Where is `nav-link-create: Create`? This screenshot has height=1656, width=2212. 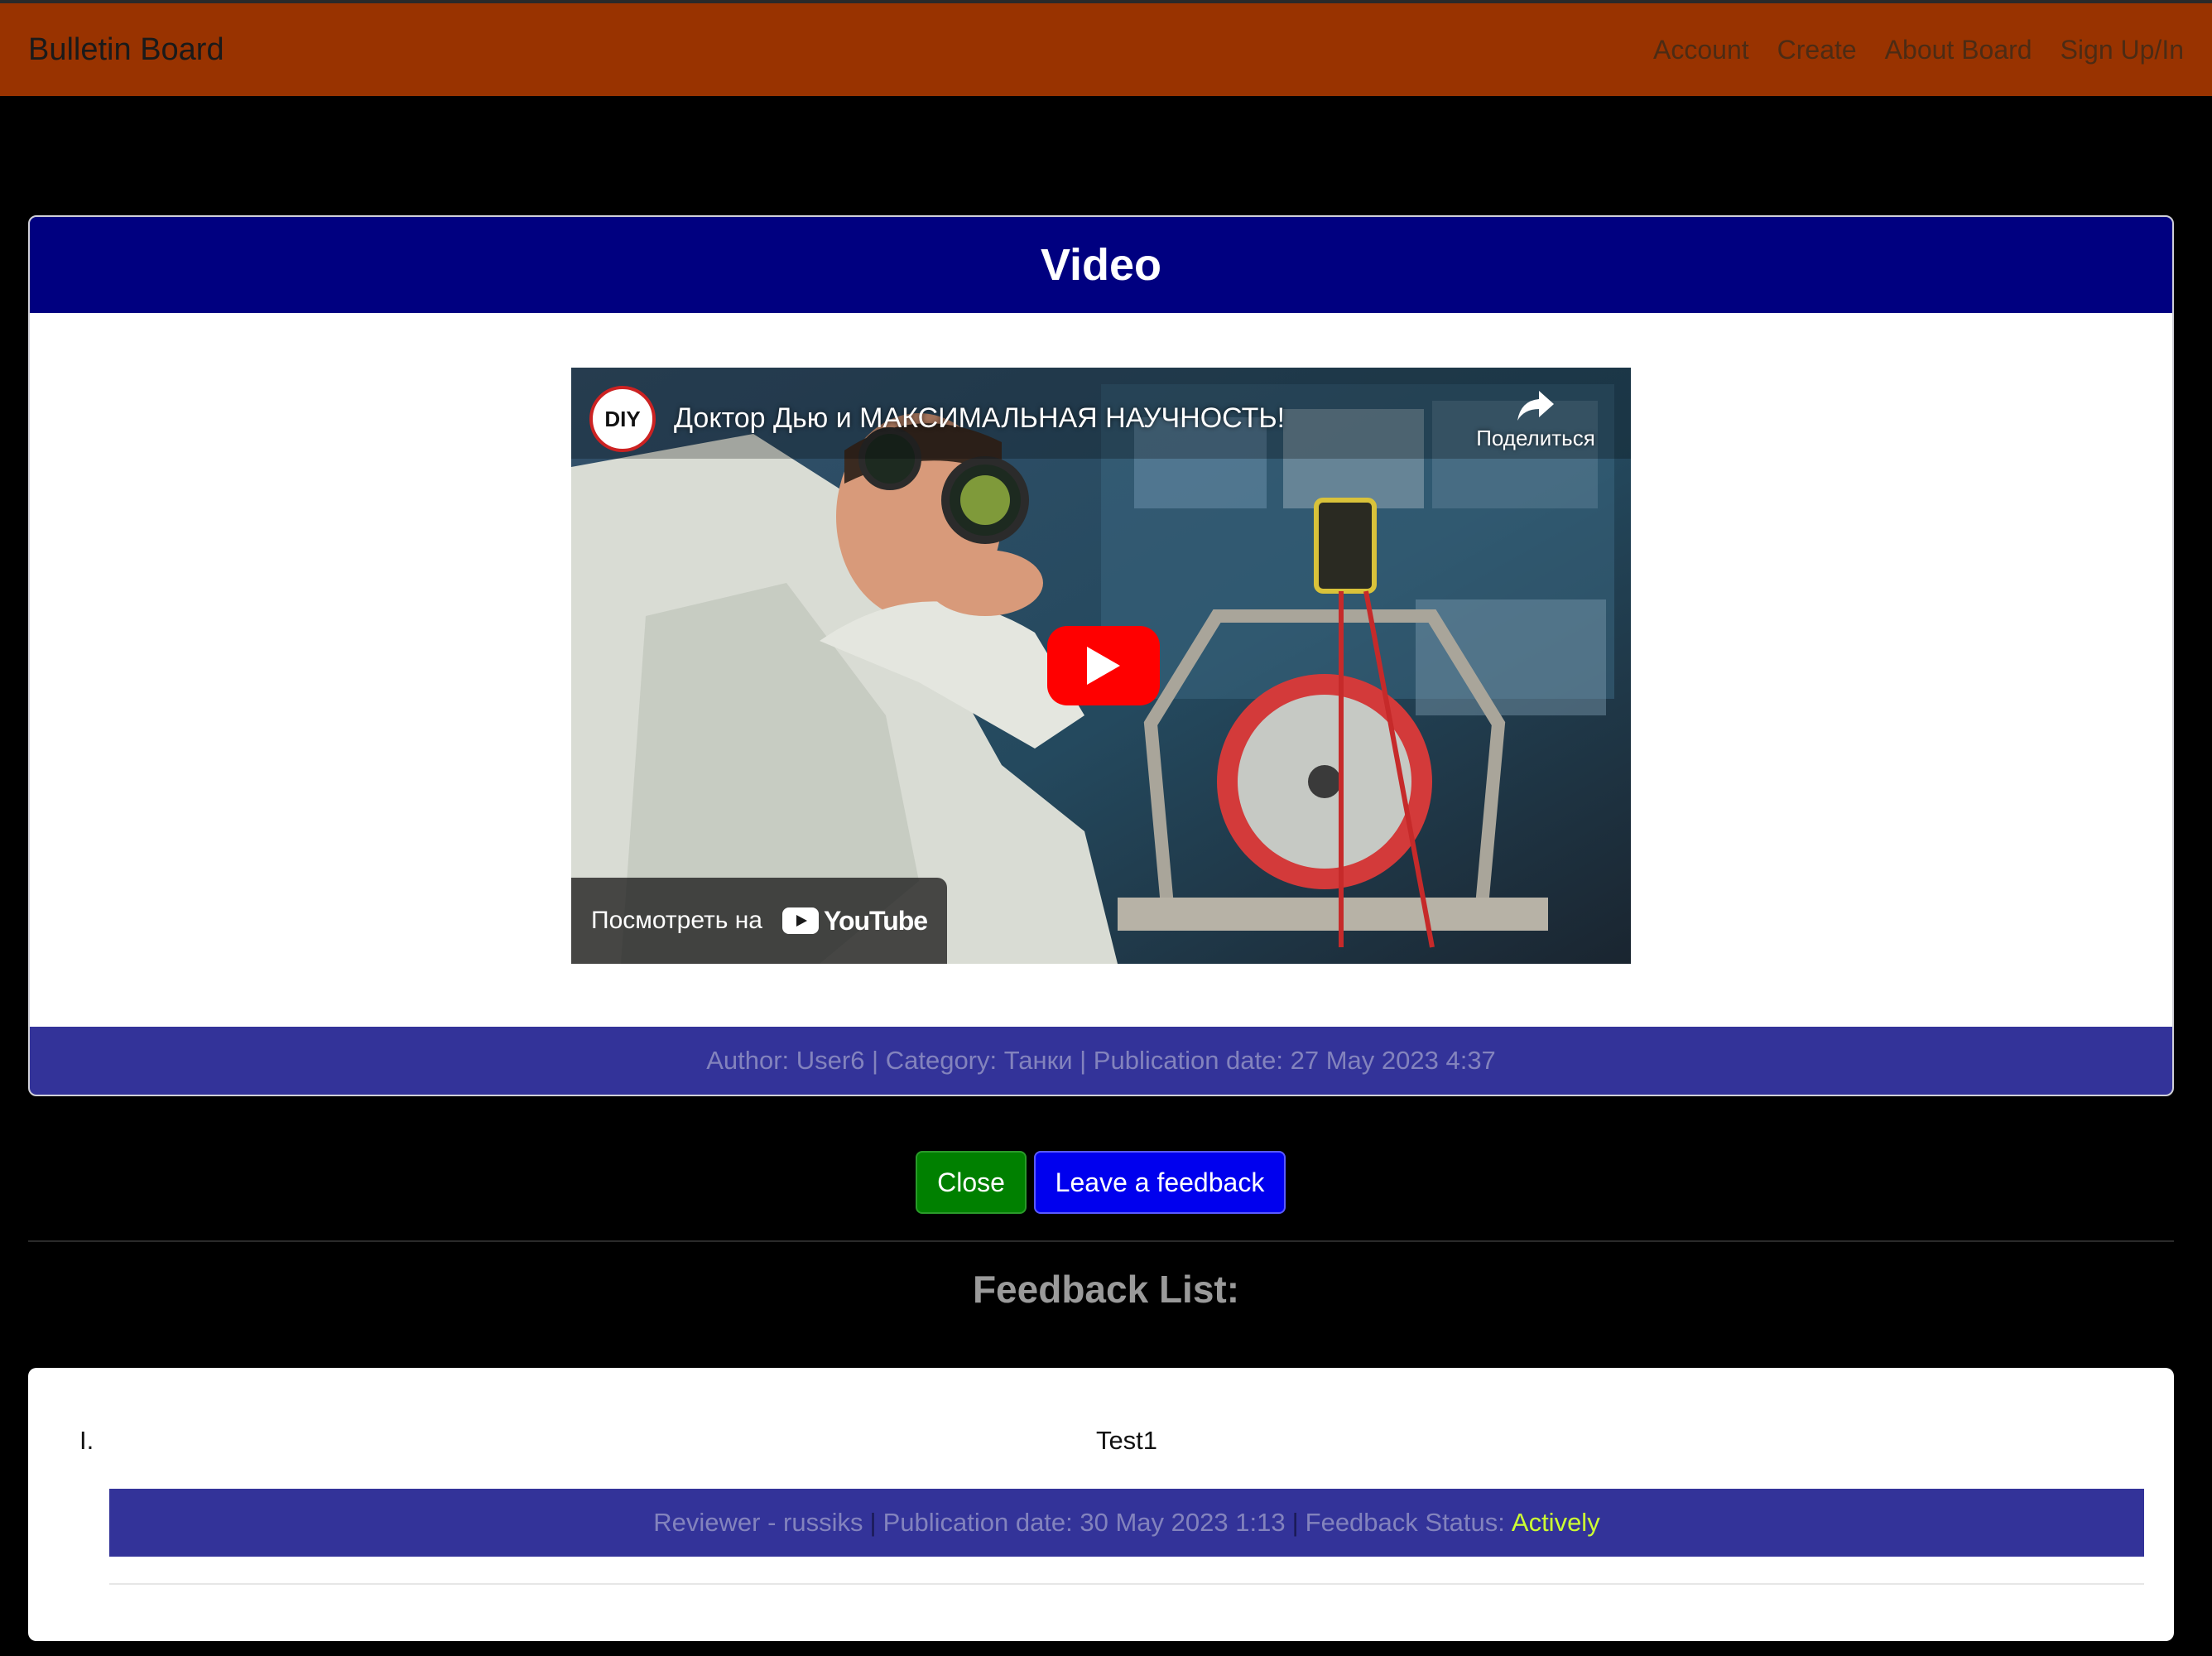 nav-link-create: Create is located at coordinates (1817, 50).